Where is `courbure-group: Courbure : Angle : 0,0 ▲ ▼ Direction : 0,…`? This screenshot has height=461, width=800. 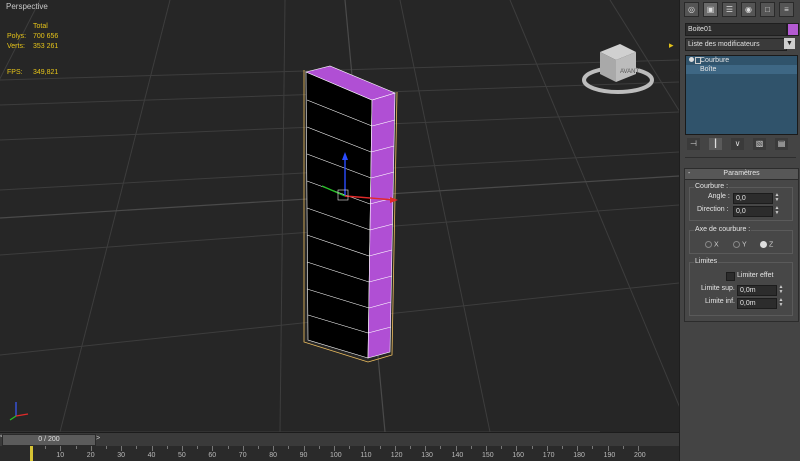
courbure-group: Courbure : Angle : 0,0 ▲ ▼ Direction : 0,… is located at coordinates (741, 202).